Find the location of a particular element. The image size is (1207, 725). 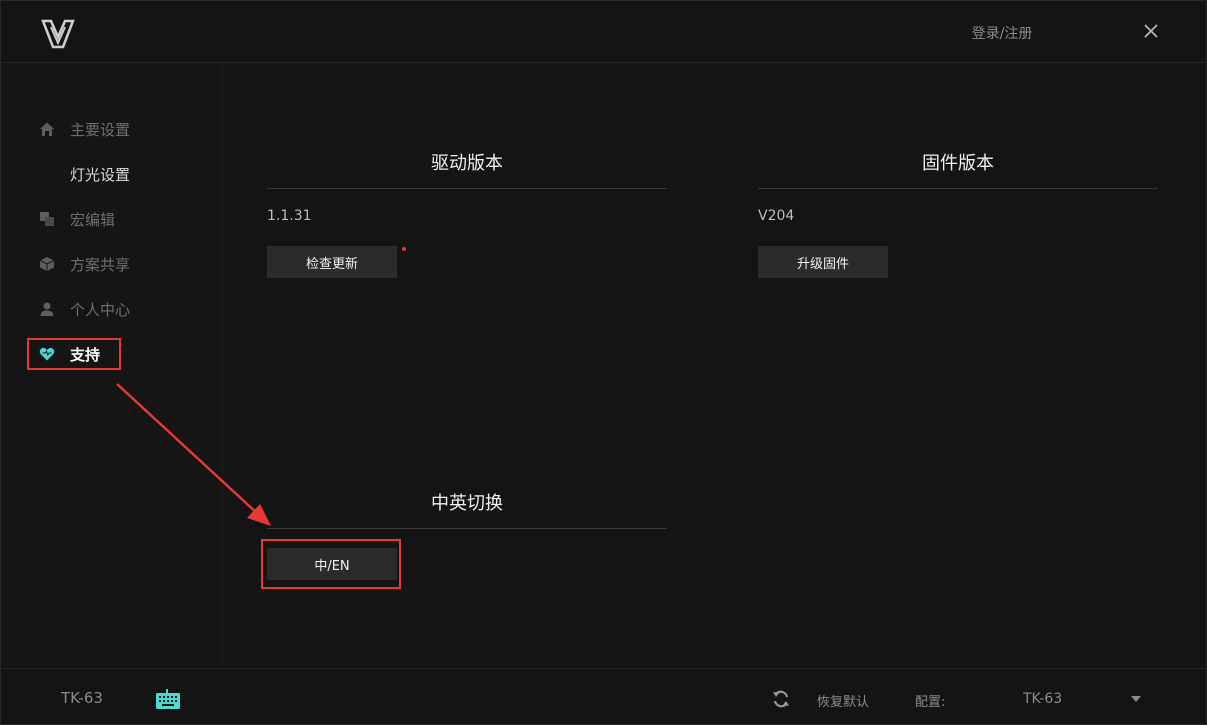

login-register-link: 登录/注册 is located at coordinates (1002, 34).